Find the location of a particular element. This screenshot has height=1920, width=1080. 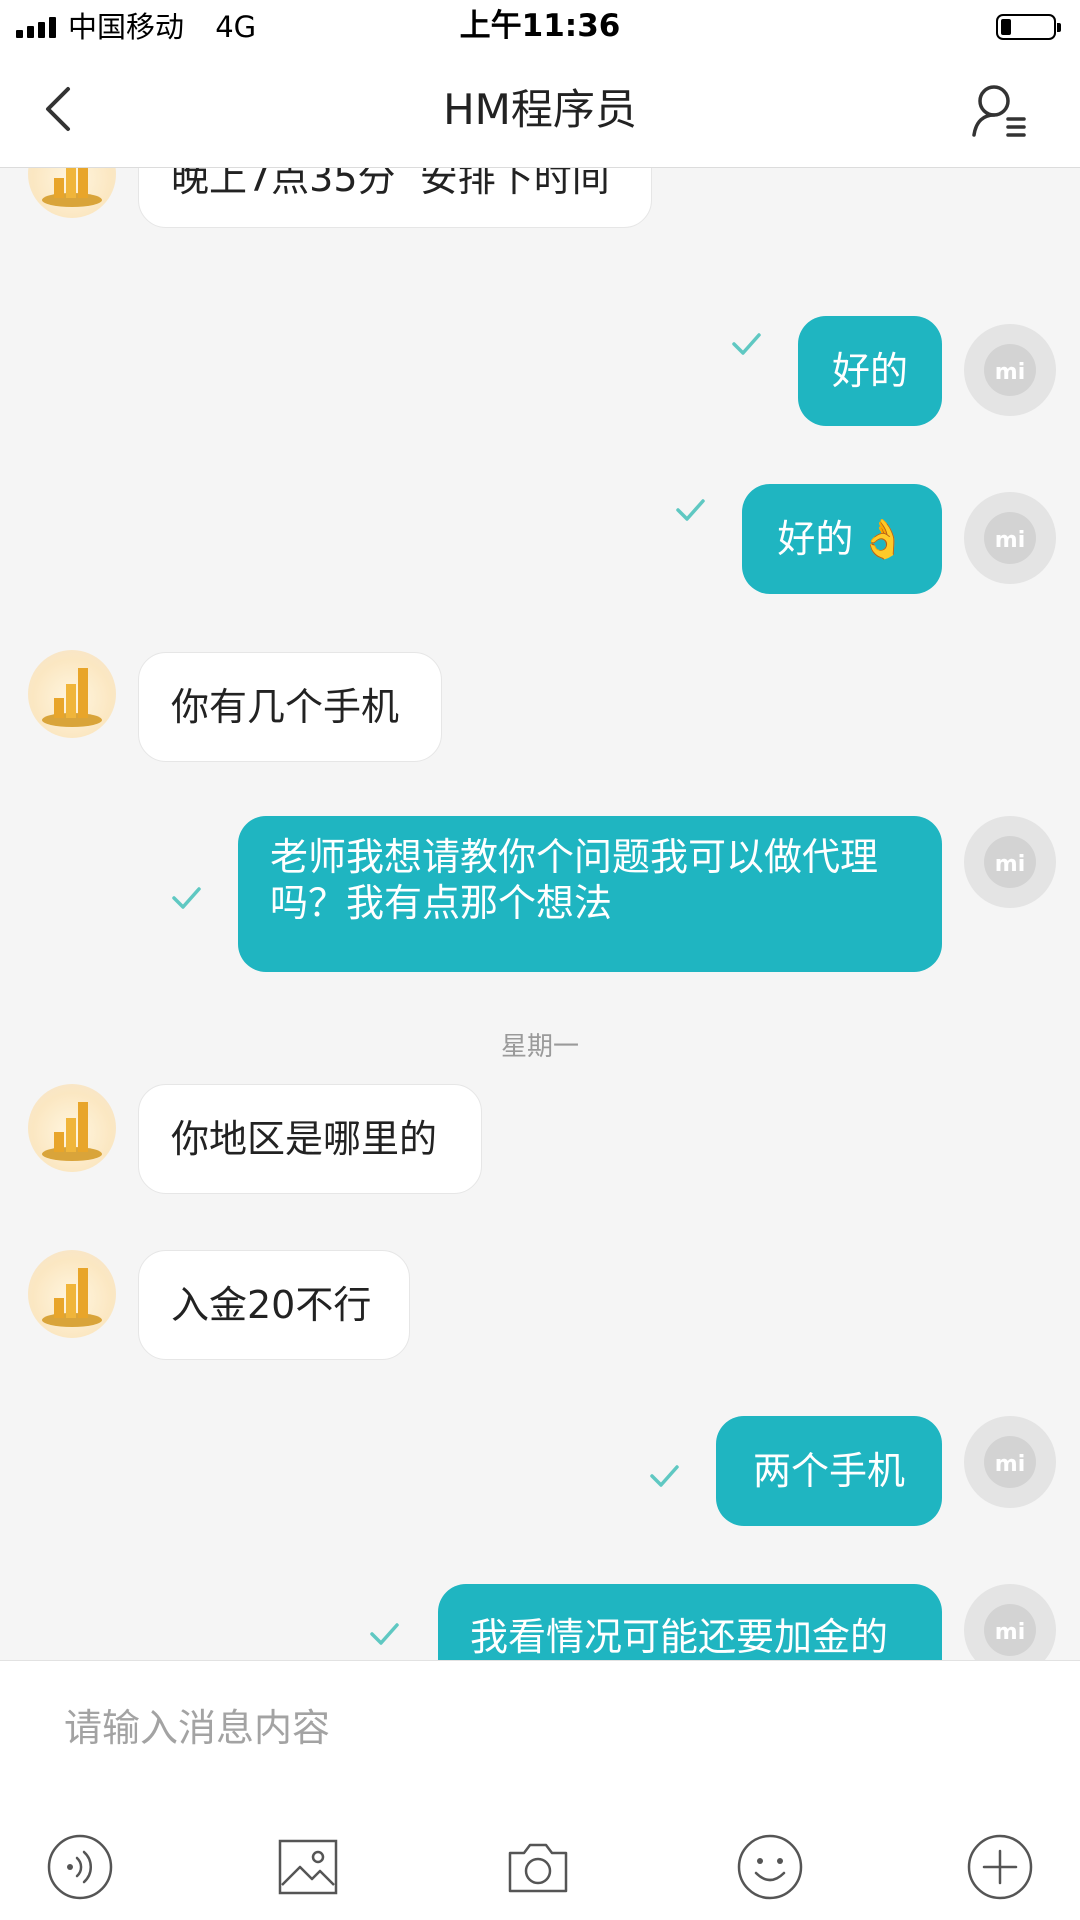

camera-icon is located at coordinates (538, 1868).